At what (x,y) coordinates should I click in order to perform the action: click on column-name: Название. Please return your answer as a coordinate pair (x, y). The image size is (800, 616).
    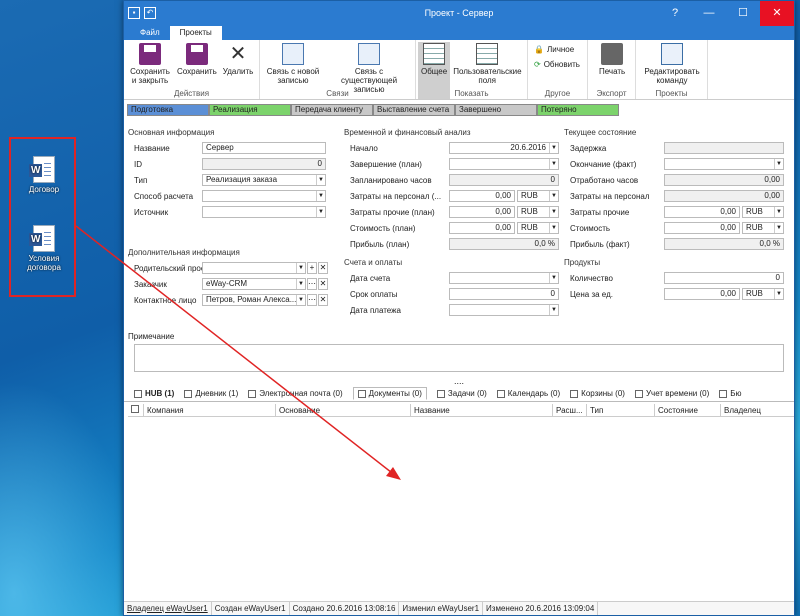
    Looking at the image, I should click on (482, 410).